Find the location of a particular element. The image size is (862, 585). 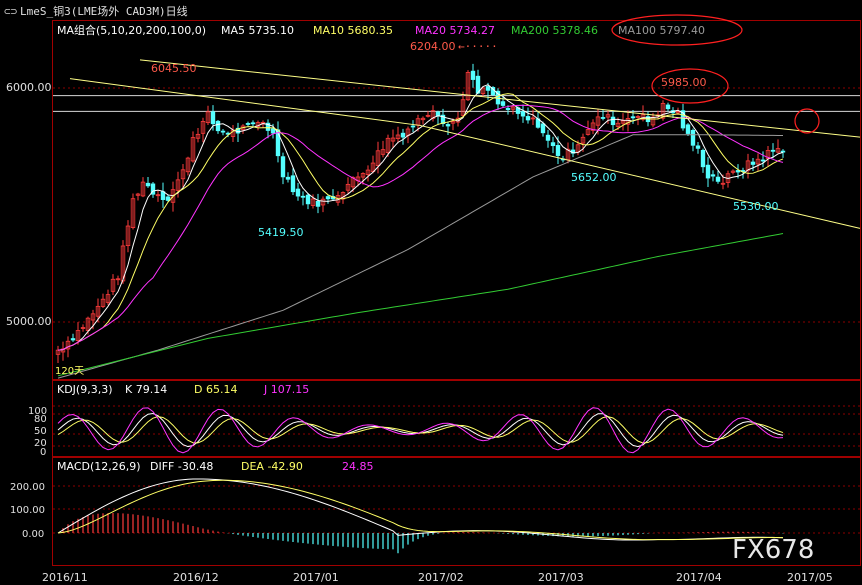

lower-trendline is located at coordinates (640, 176).